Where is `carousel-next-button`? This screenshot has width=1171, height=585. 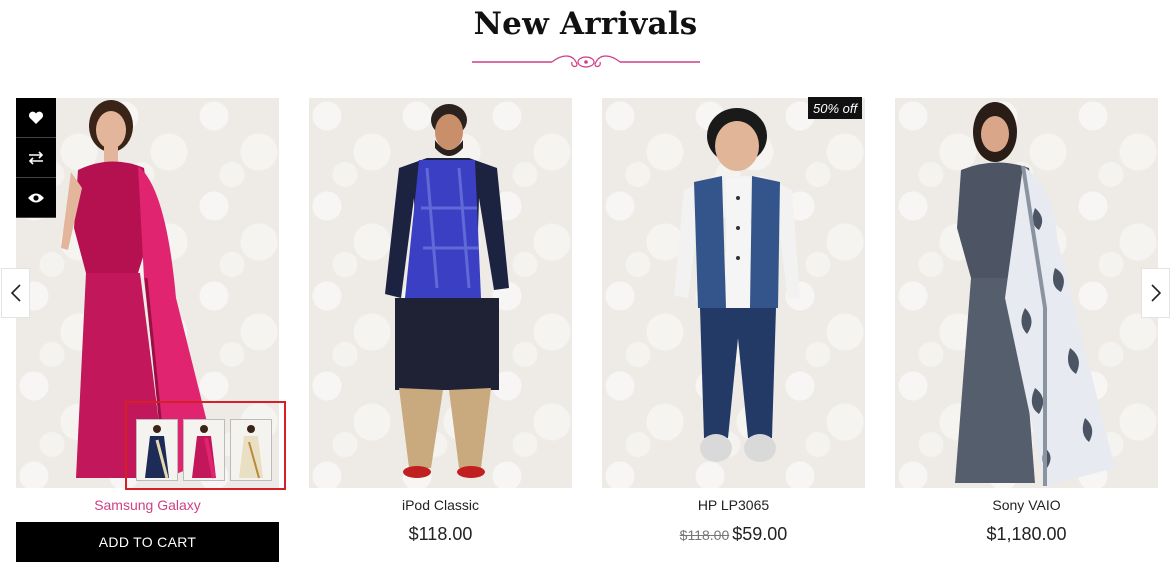
carousel-next-button is located at coordinates (1155, 293).